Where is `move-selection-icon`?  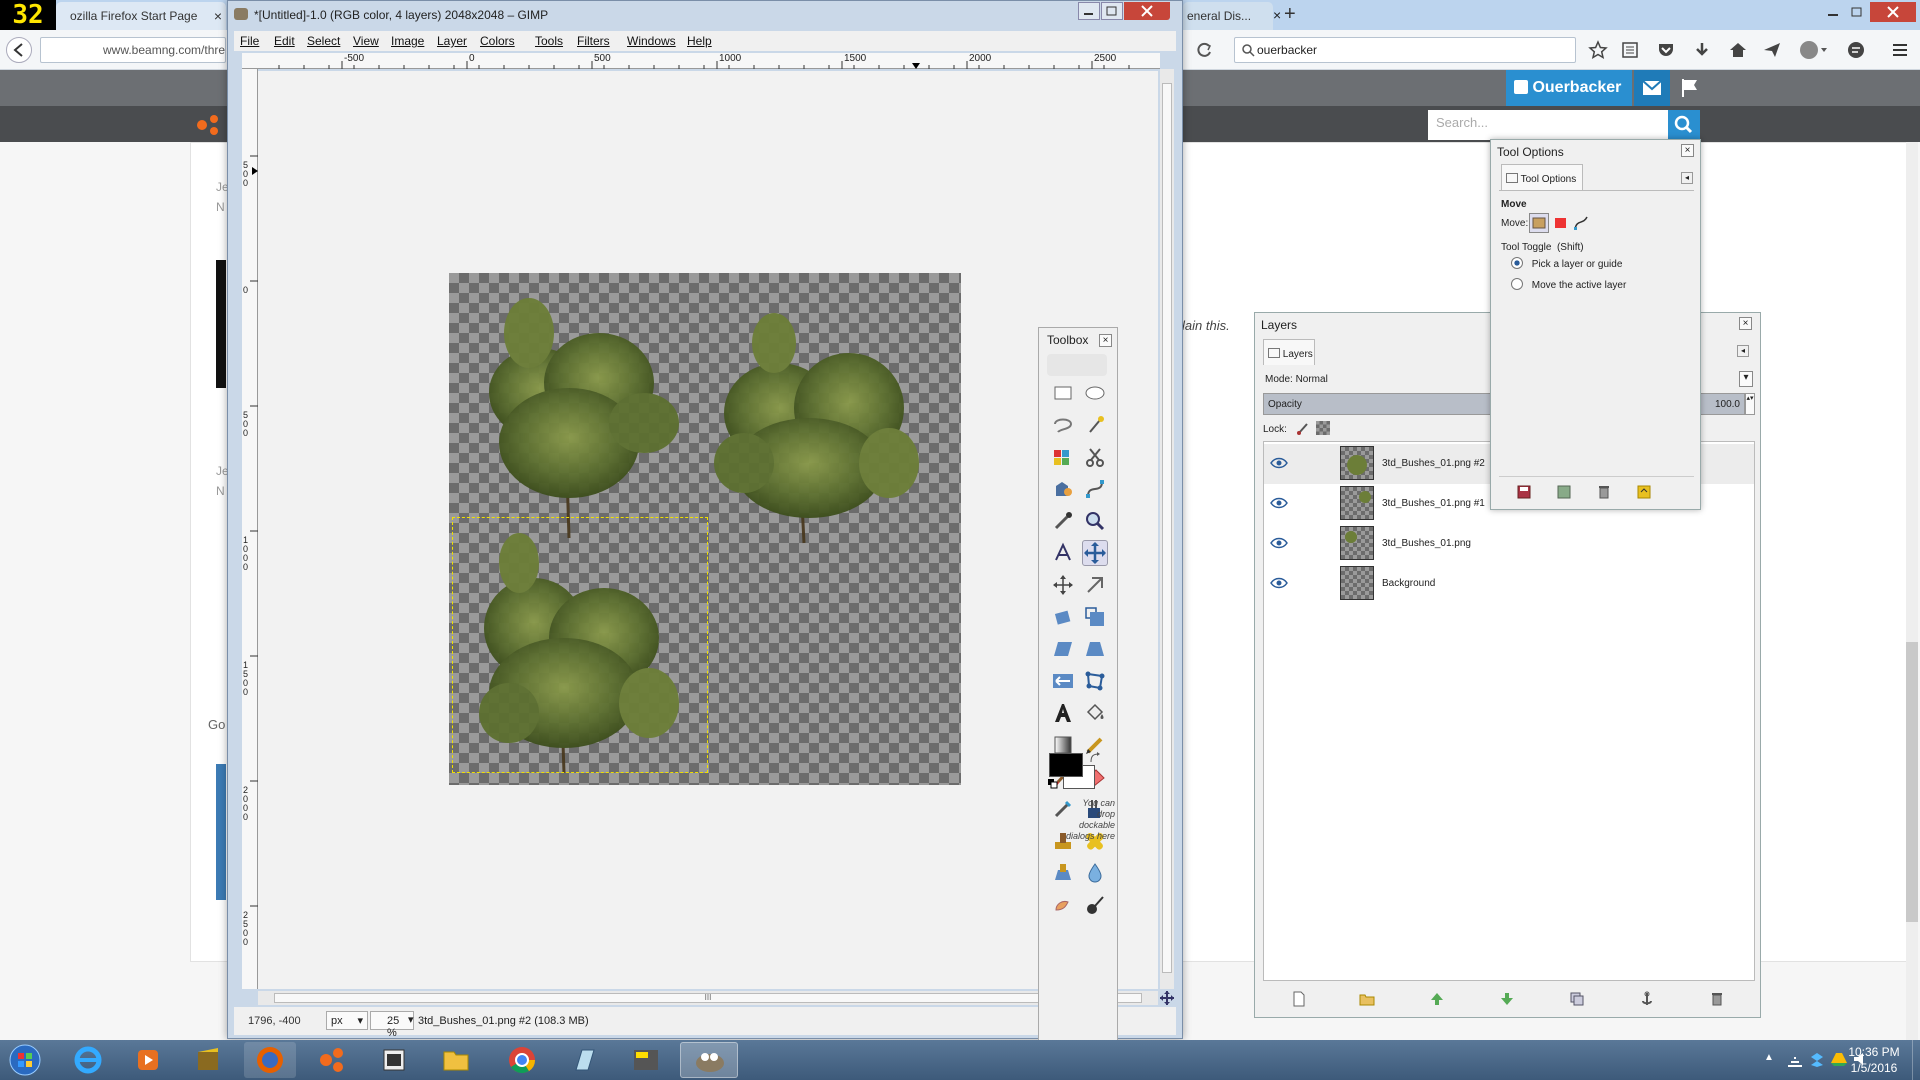 move-selection-icon is located at coordinates (1561, 223).